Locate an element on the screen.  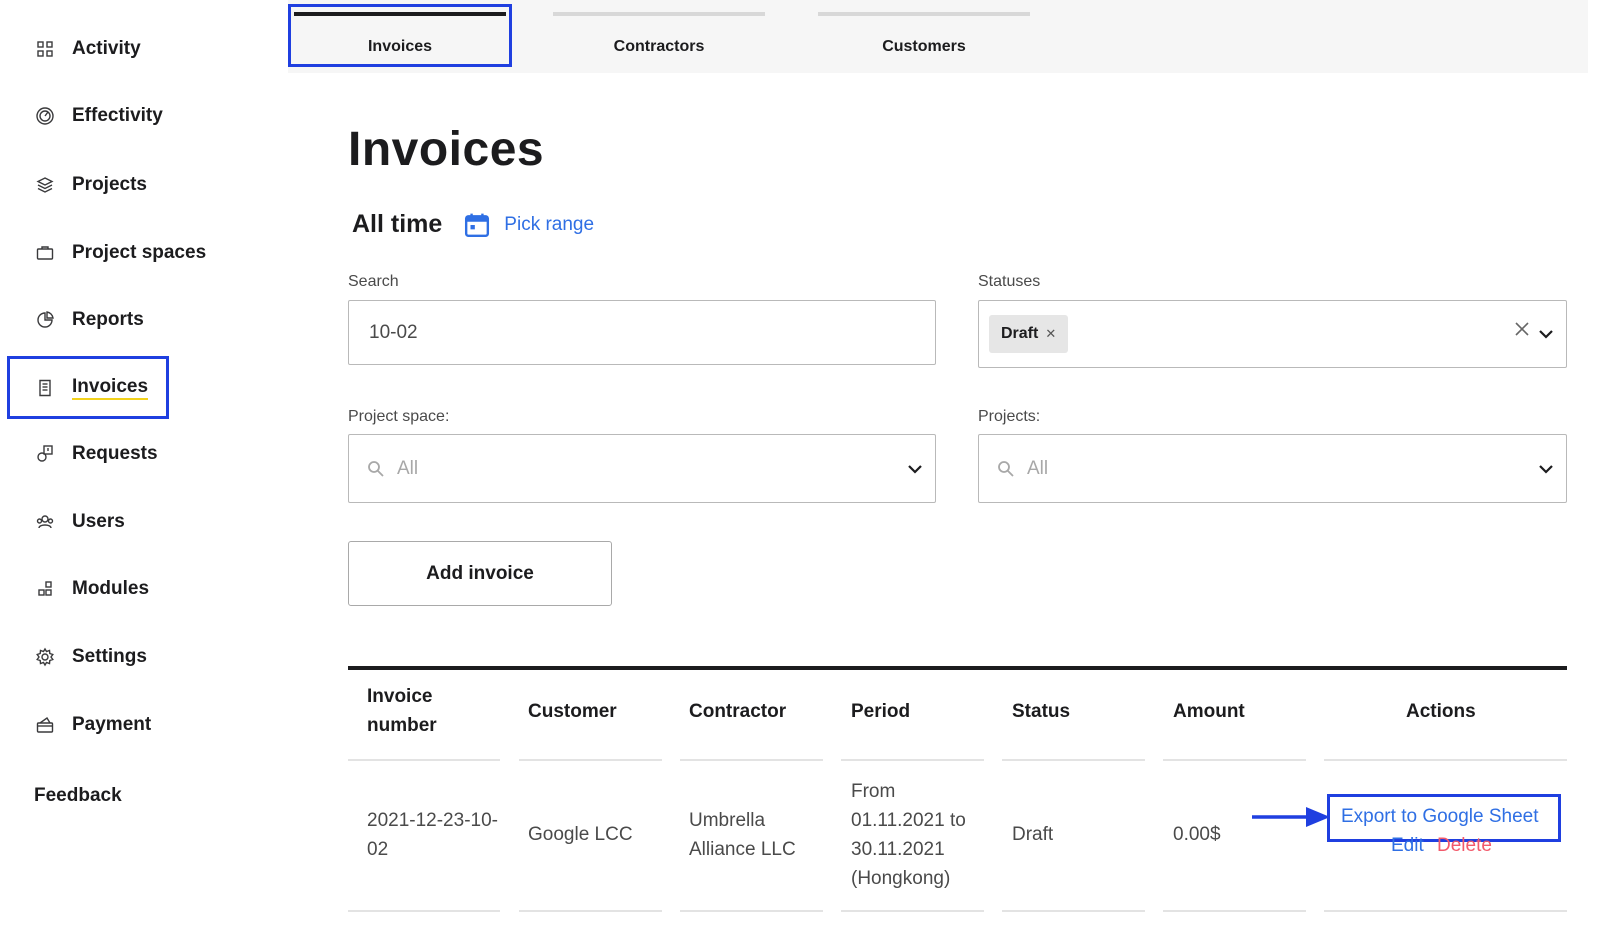
cell-period: From 01.11.2021 to 30.11.2021 (Hongkong) is located at coordinates (908, 835).